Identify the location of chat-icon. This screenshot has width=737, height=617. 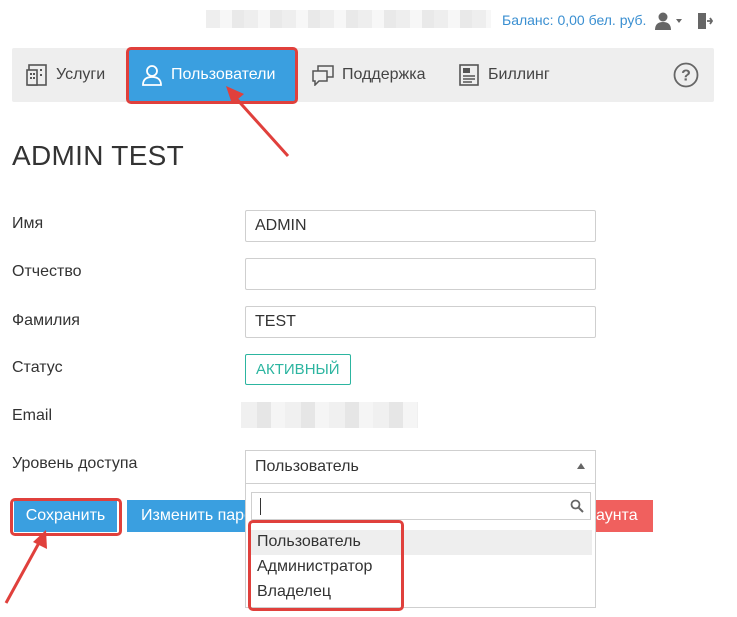
(323, 75).